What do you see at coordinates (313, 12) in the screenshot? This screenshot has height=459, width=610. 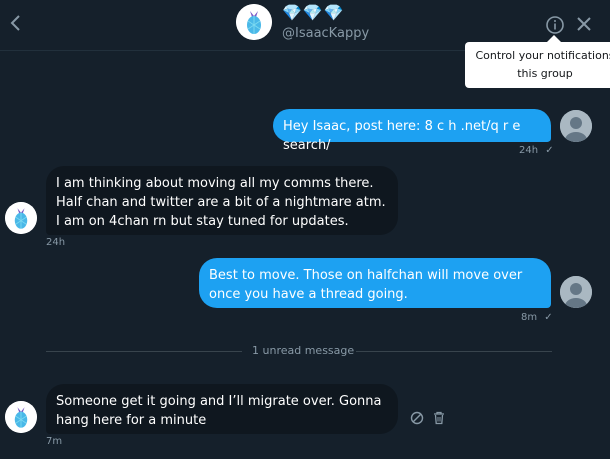 I see `group-title: 💎💎💎` at bounding box center [313, 12].